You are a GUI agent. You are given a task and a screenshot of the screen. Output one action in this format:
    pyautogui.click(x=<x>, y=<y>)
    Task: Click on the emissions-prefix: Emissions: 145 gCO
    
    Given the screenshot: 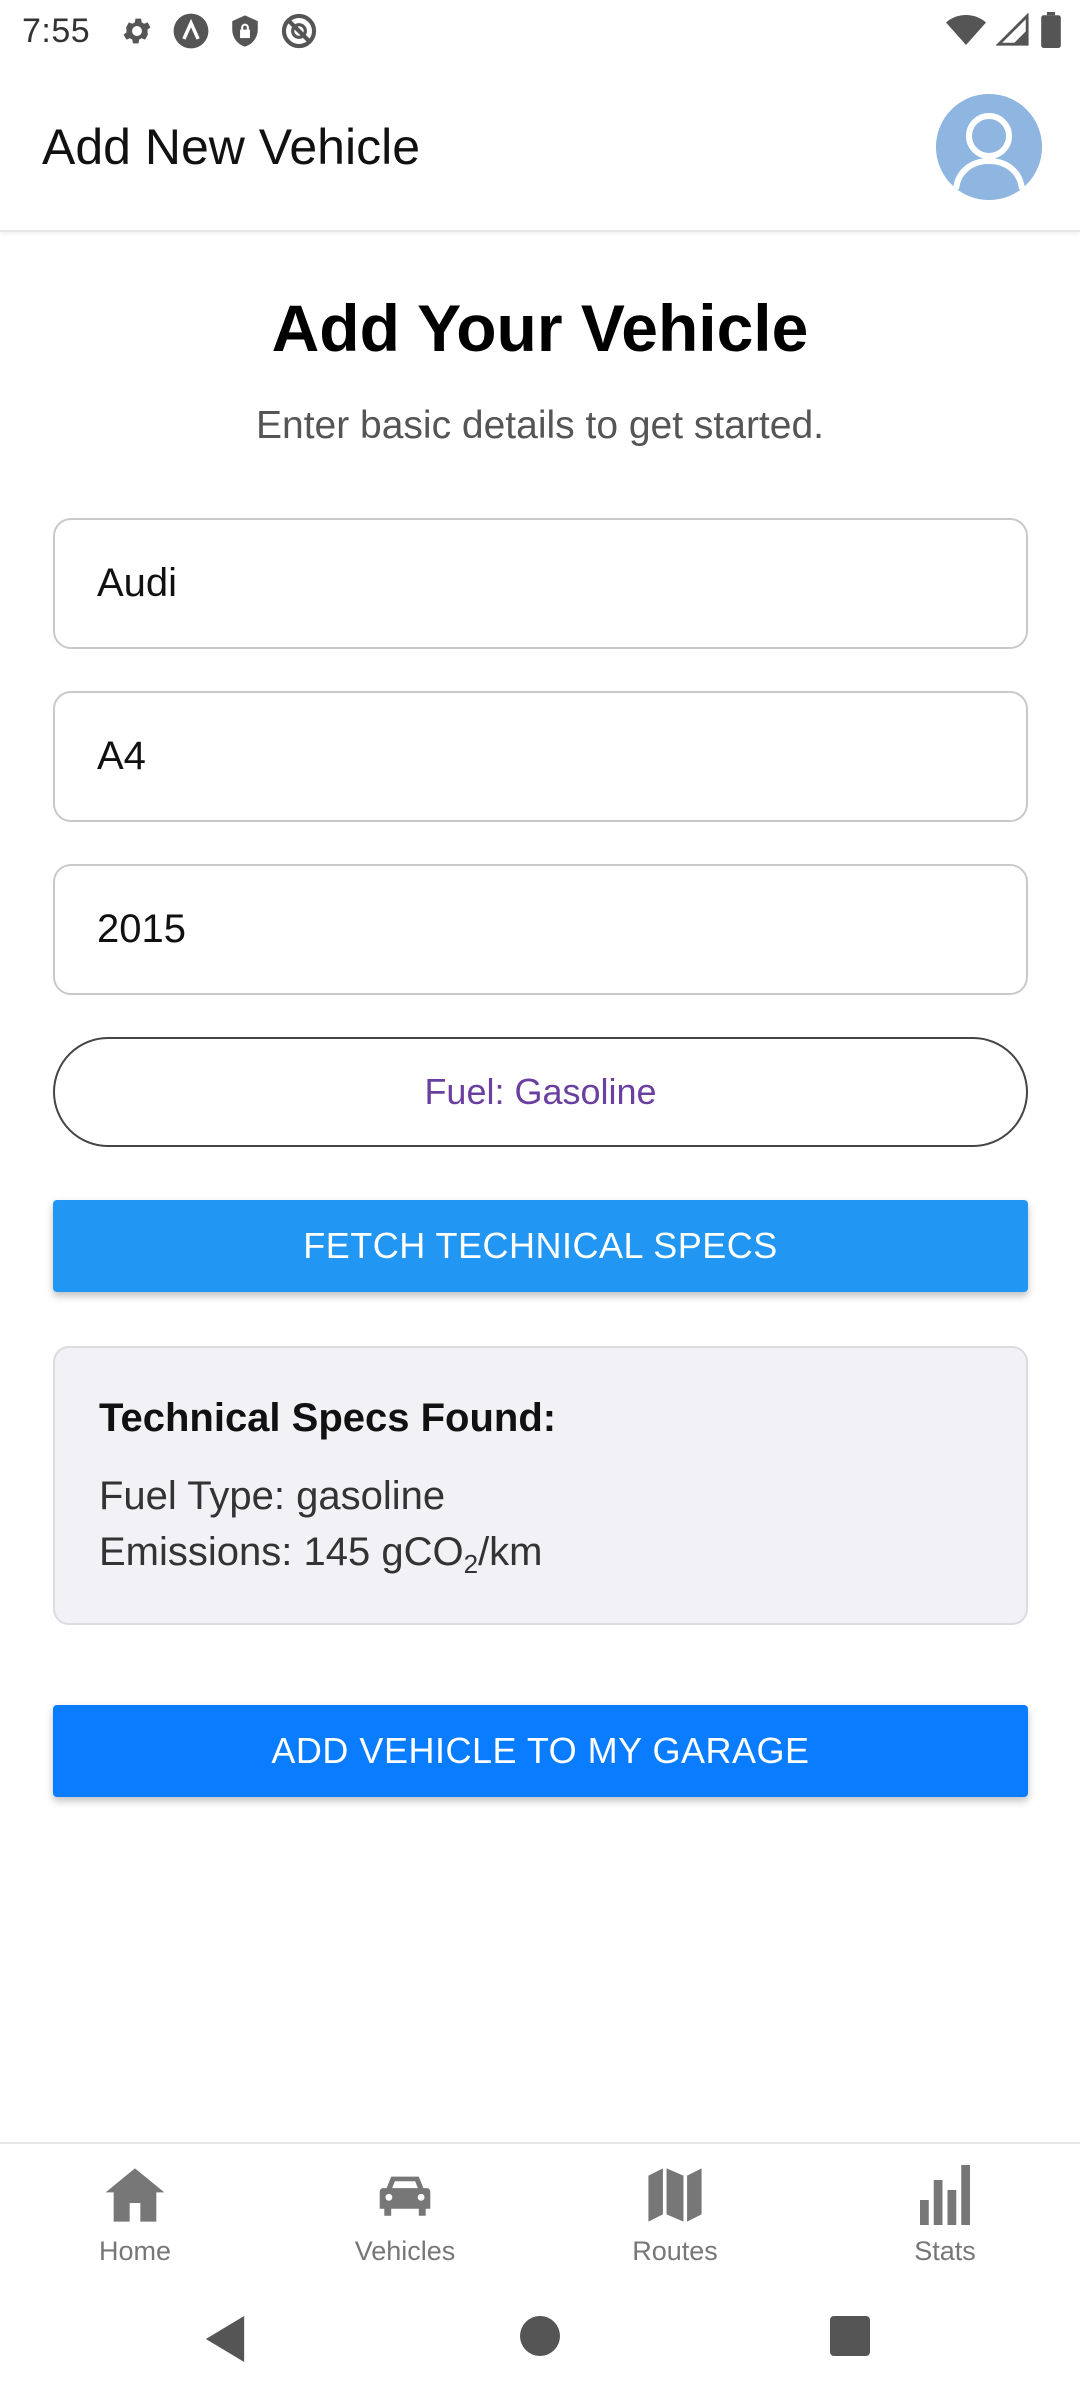 What is the action you would take?
    pyautogui.click(x=281, y=1552)
    